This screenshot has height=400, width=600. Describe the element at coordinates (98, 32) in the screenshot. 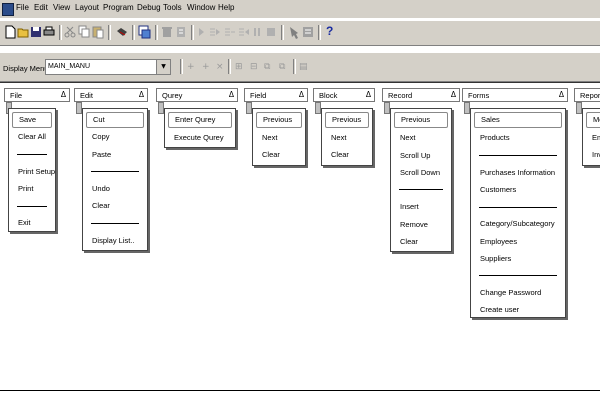

I see `paste-icon` at that location.